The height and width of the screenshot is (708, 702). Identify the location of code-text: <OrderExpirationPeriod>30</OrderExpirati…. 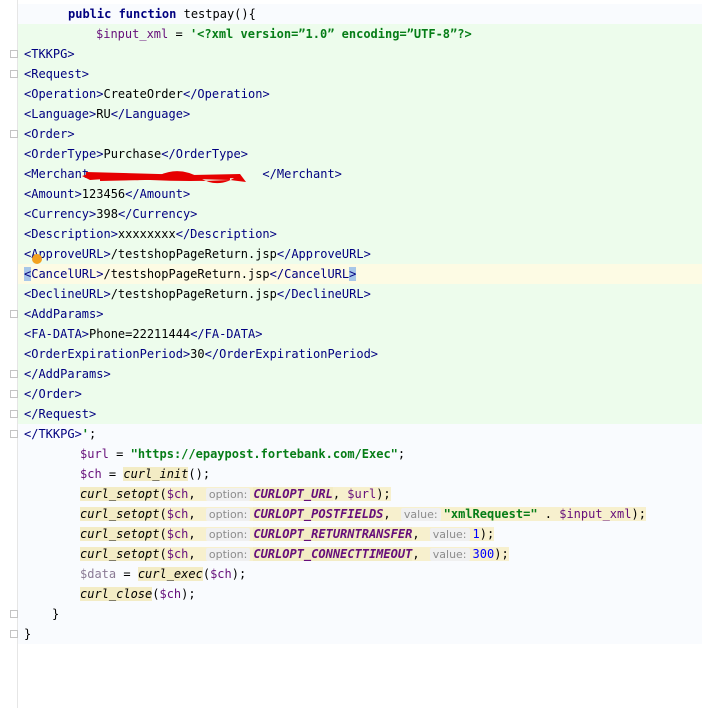
(201, 354).